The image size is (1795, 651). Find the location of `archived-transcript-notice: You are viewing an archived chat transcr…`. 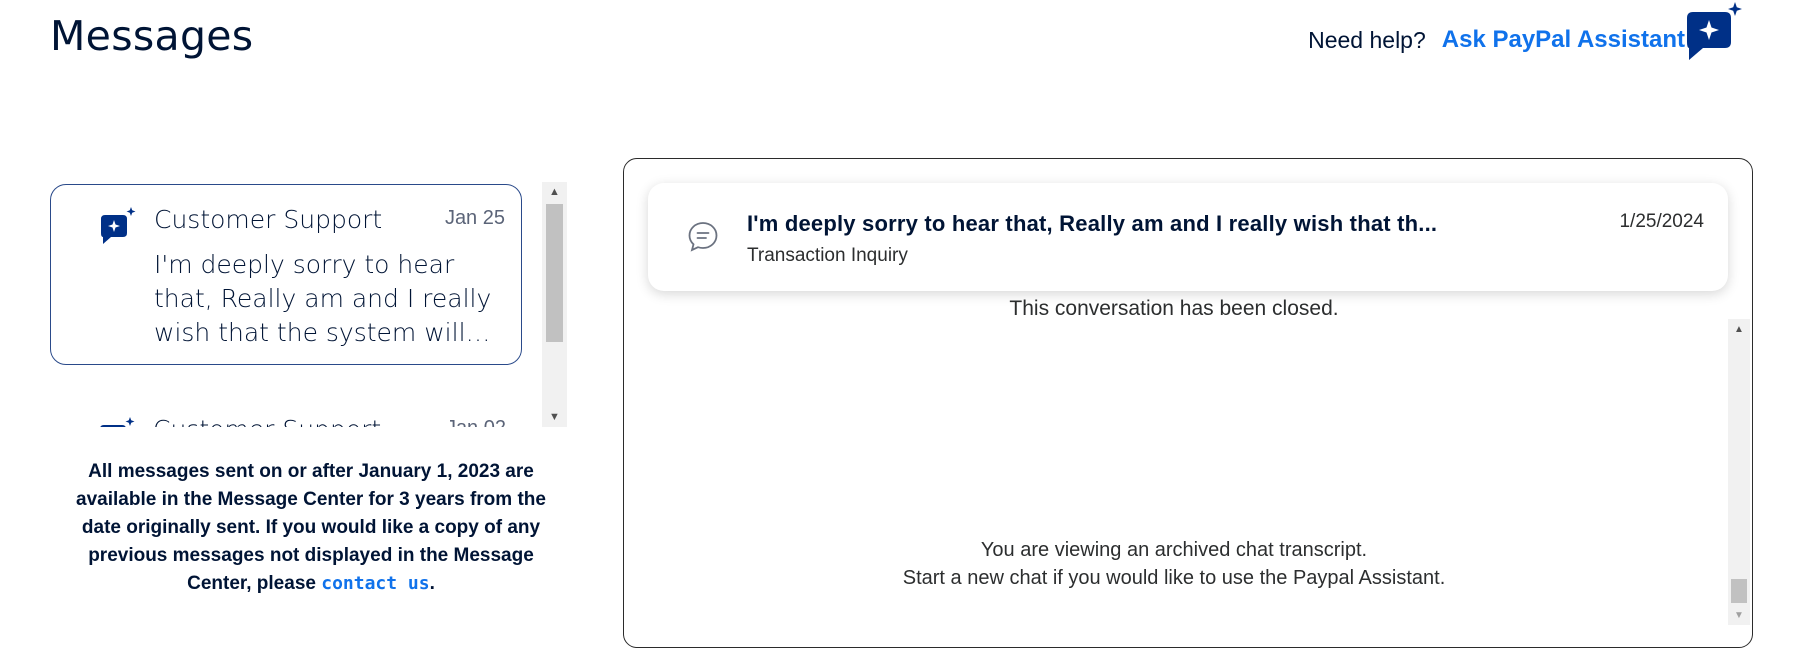

archived-transcript-notice: You are viewing an archived chat transcr… is located at coordinates (1174, 550).